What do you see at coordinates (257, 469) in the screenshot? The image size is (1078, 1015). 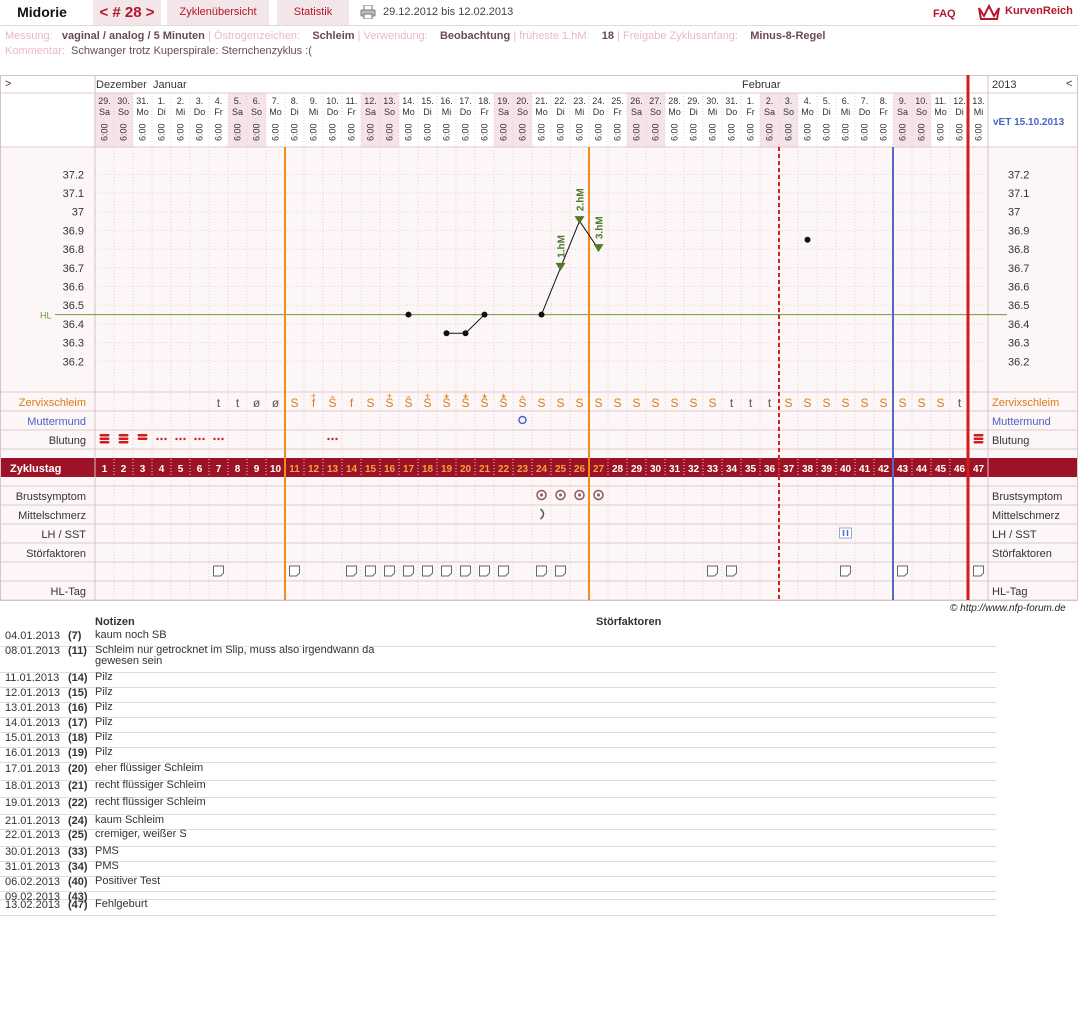 I see `cycle-day-number: 9` at bounding box center [257, 469].